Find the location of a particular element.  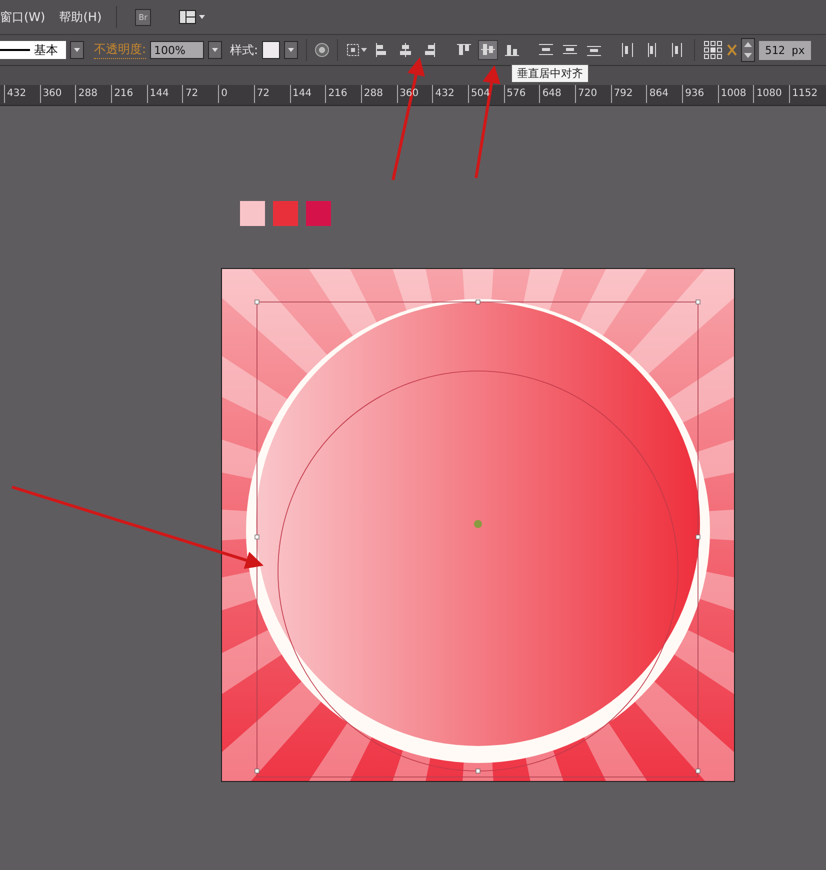

style-swatch is located at coordinates (271, 50).